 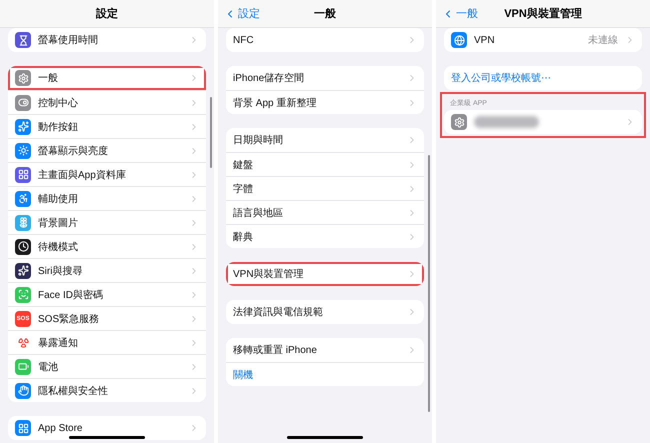 I want to click on settings-row: 一般, so click(x=107, y=78).